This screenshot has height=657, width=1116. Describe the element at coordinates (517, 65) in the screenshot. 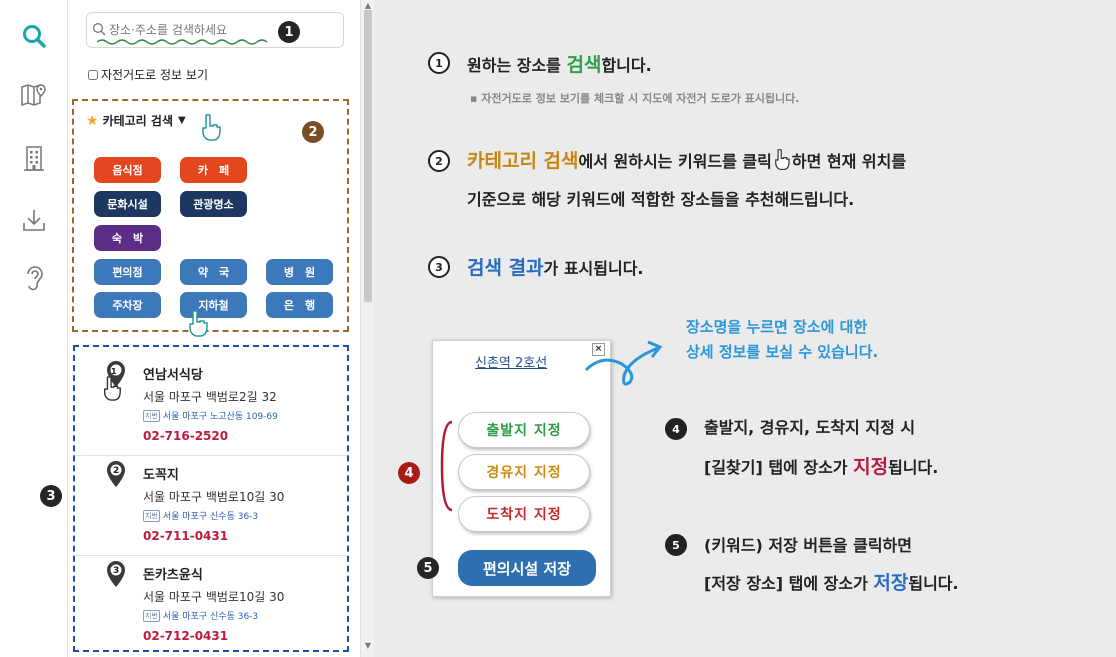

I see `instruction-text: 원하는 장소를` at that location.